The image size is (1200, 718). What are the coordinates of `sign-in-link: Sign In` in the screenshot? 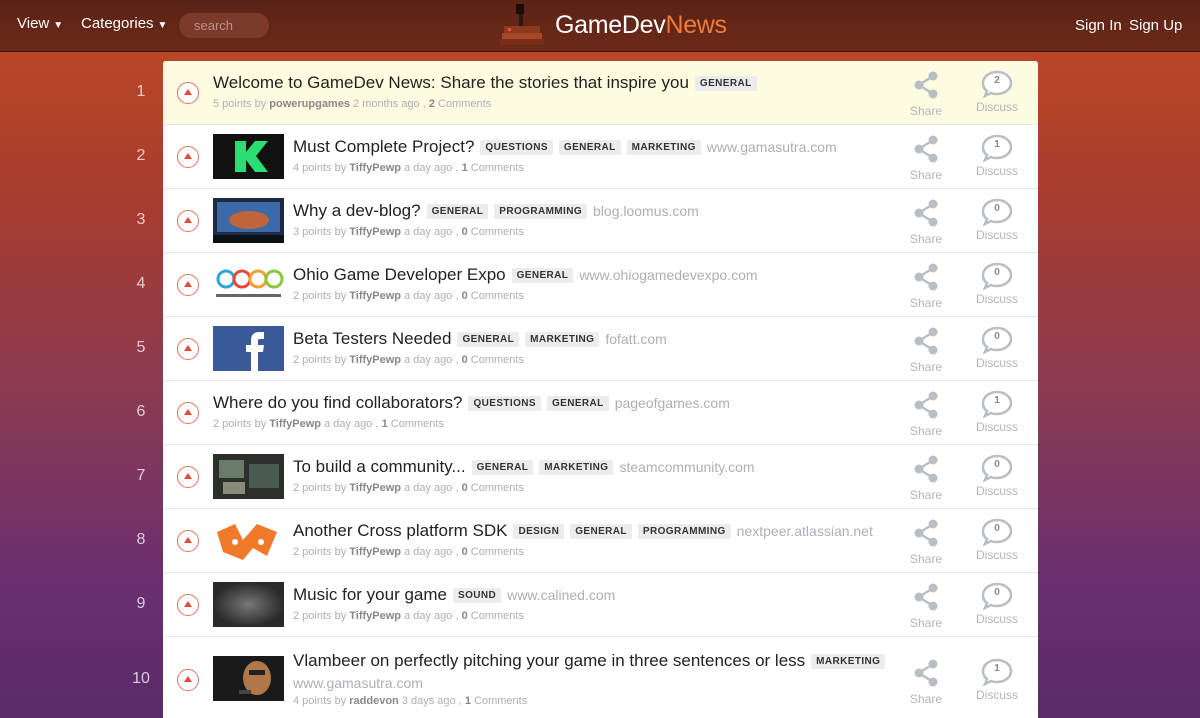 It's located at (1098, 25).